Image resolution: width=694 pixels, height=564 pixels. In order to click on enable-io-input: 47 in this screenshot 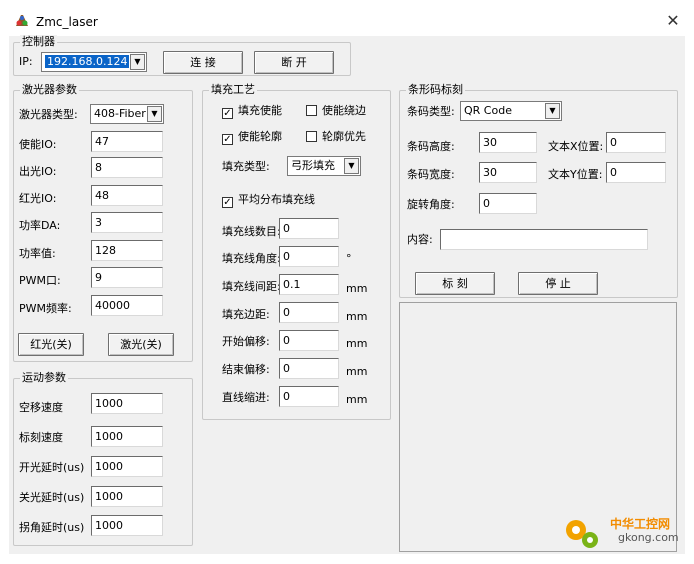, I will do `click(127, 141)`.